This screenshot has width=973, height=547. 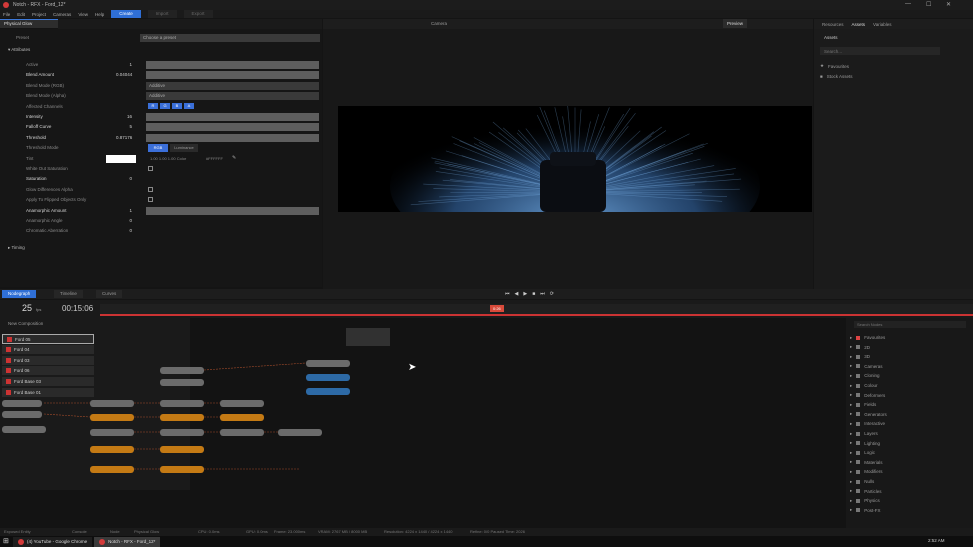 I want to click on mode-luminance-button: Luminance, so click(x=184, y=148).